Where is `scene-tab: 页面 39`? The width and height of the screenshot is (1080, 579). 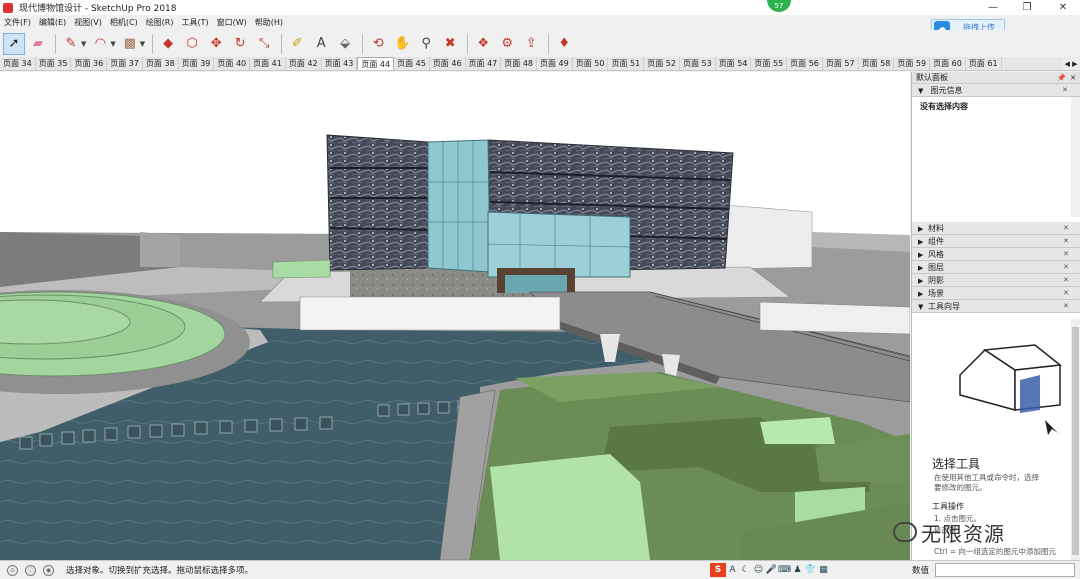
scene-tab: 页面 39 is located at coordinates (197, 63).